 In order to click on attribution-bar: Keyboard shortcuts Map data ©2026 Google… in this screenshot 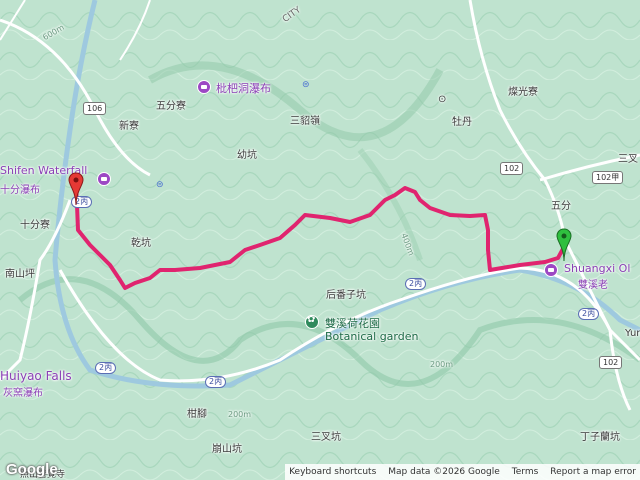, I will do `click(462, 472)`.